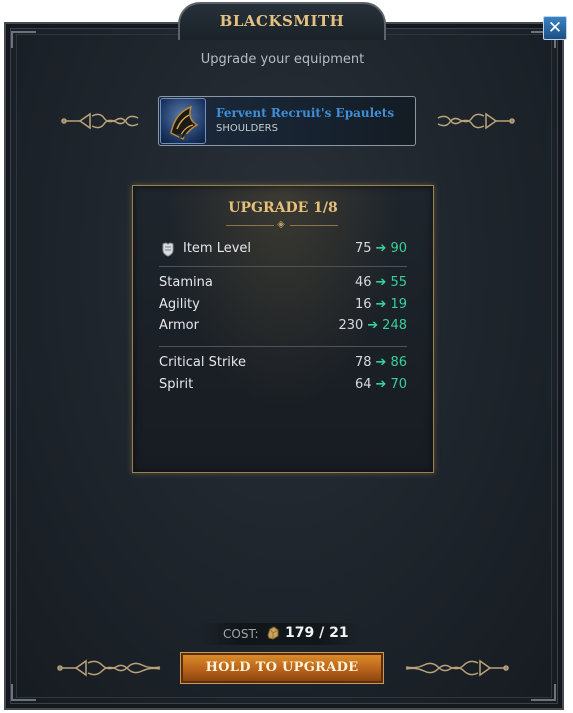 This screenshot has width=573, height=713. What do you see at coordinates (363, 304) in the screenshot?
I see `stat-from: 16` at bounding box center [363, 304].